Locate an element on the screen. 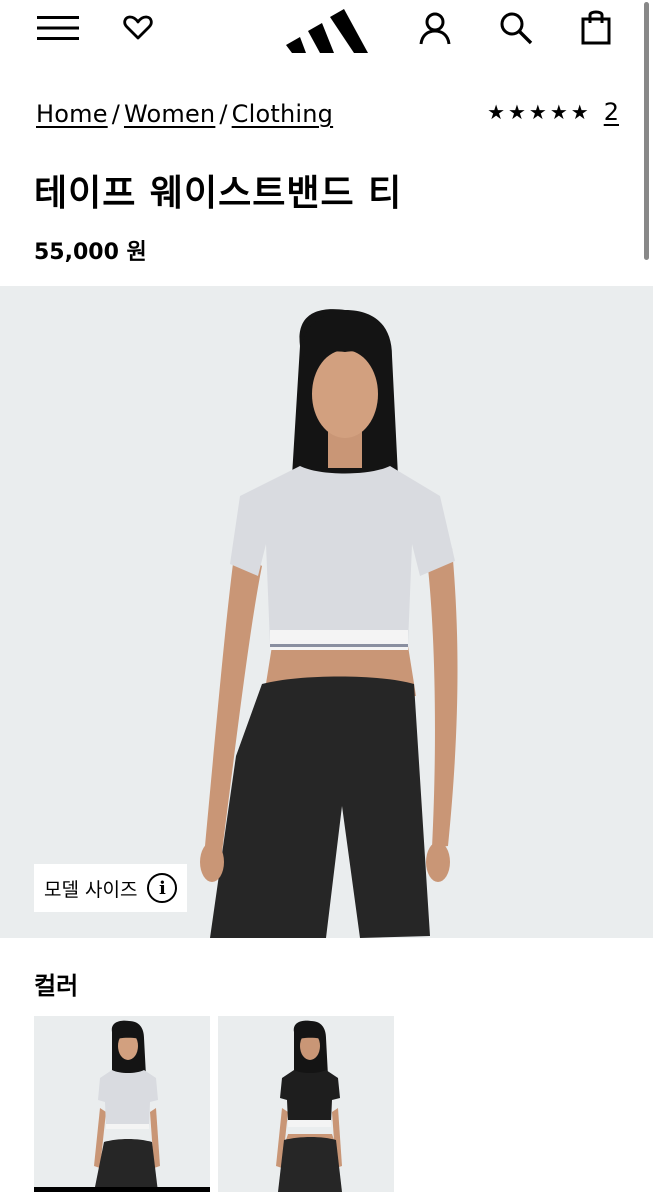 The width and height of the screenshot is (653, 1200). product-rating: ★★★★★ 2 is located at coordinates (553, 112).